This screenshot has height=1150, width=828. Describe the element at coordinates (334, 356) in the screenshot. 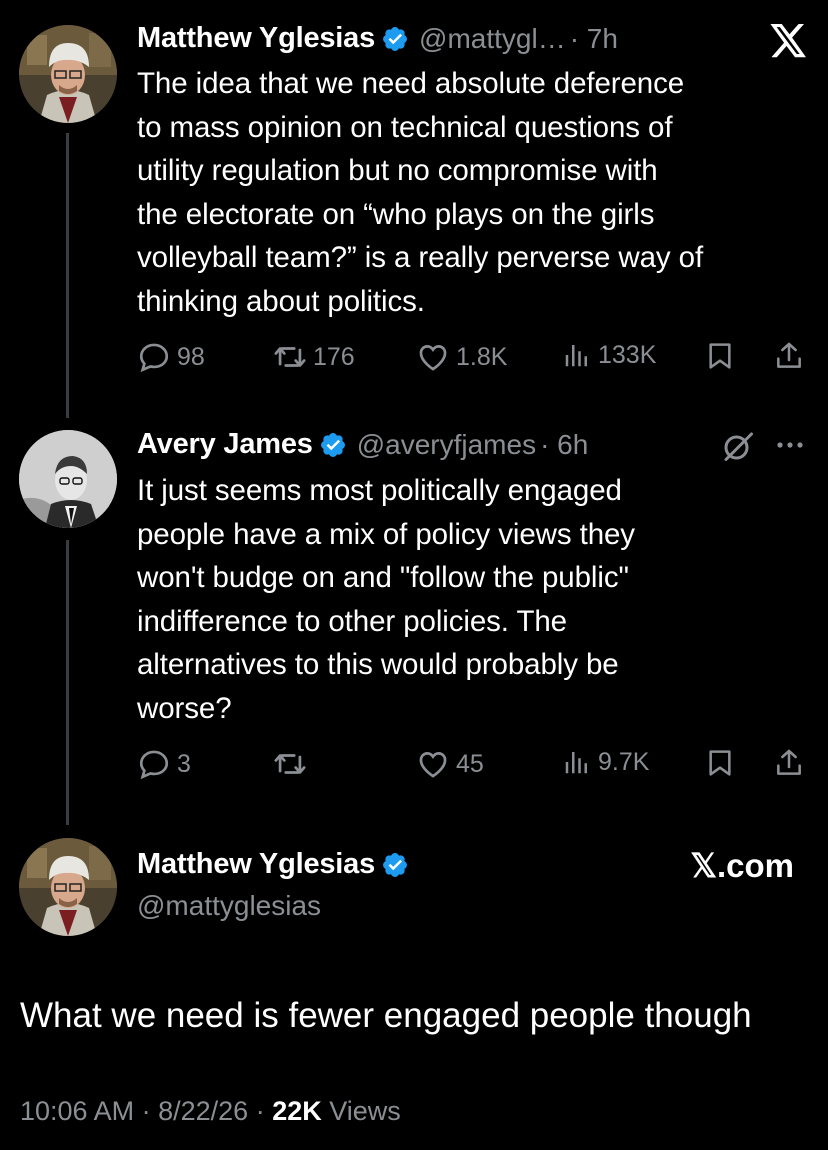

I see `repost-count: 176` at that location.